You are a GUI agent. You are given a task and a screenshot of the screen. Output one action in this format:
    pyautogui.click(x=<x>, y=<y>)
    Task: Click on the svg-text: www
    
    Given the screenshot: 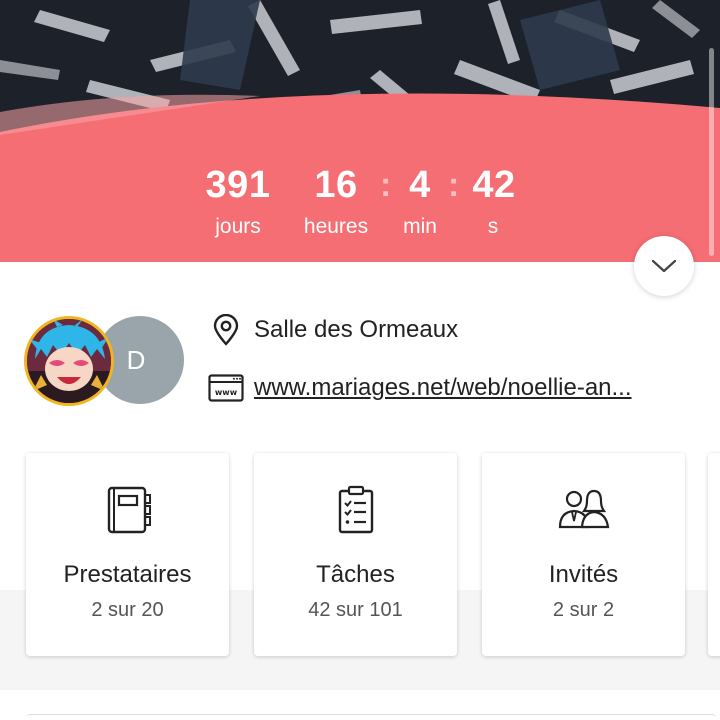 What is the action you would take?
    pyautogui.click(x=226, y=392)
    